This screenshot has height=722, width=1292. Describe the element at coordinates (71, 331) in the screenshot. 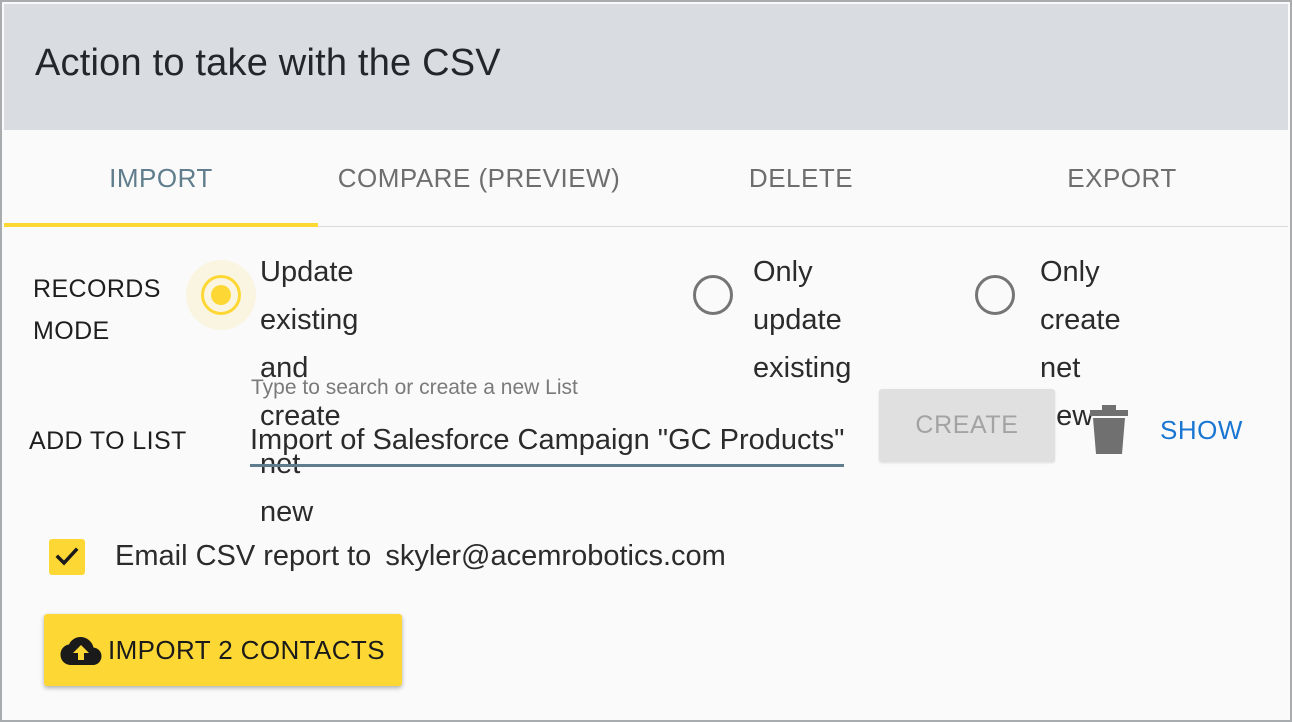

I see `records-mode-label-line2: MODE` at that location.